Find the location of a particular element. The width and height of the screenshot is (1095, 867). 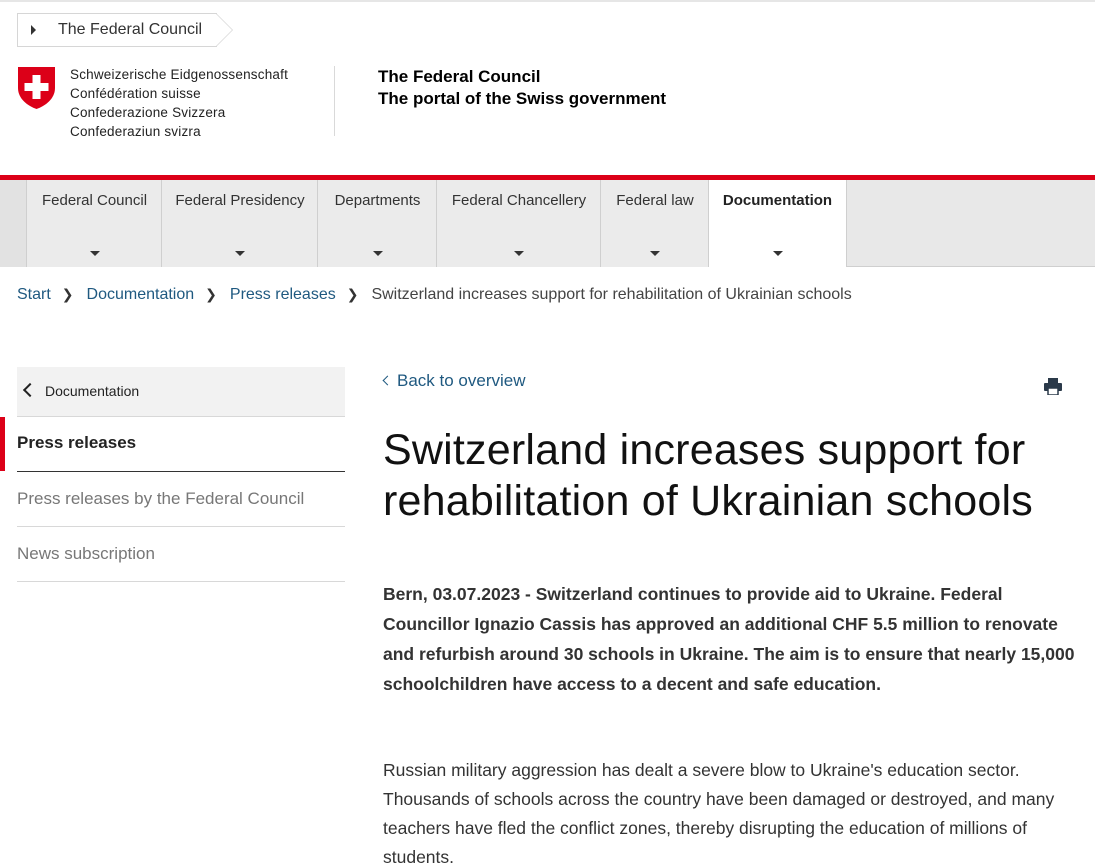

name-italian: Confederazione Svizzera is located at coordinates (148, 112).